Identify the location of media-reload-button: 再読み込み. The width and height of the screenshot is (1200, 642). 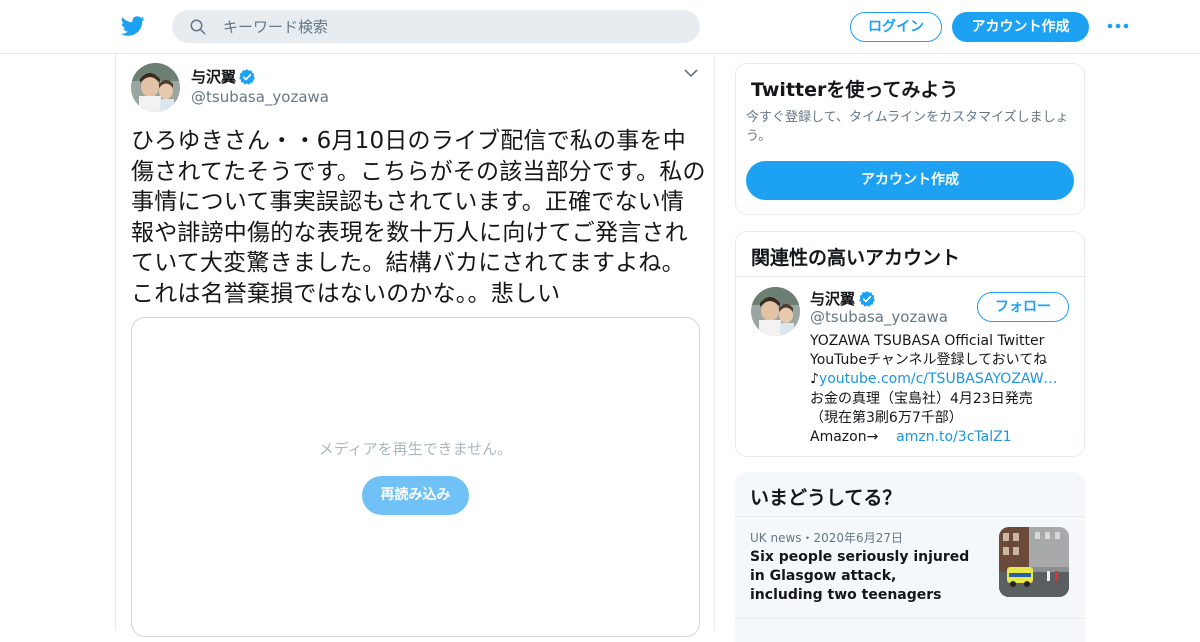
(415, 495).